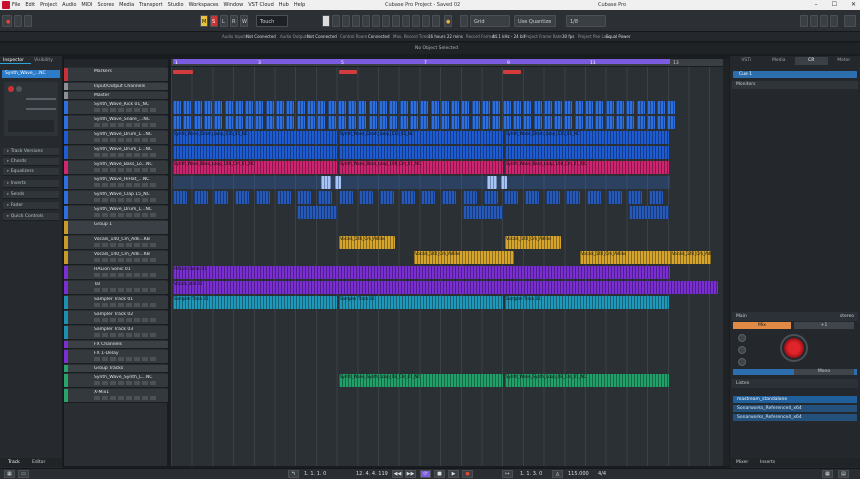 This screenshot has width=860, height=479. Describe the element at coordinates (447, 63) in the screenshot. I see `ruler: 1 3 5 7 9 11 13` at that location.